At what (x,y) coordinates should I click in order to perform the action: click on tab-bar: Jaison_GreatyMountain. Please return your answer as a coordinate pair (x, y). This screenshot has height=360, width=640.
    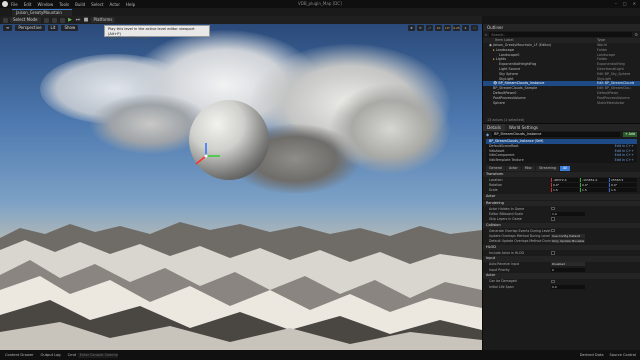
    Looking at the image, I should click on (320, 12).